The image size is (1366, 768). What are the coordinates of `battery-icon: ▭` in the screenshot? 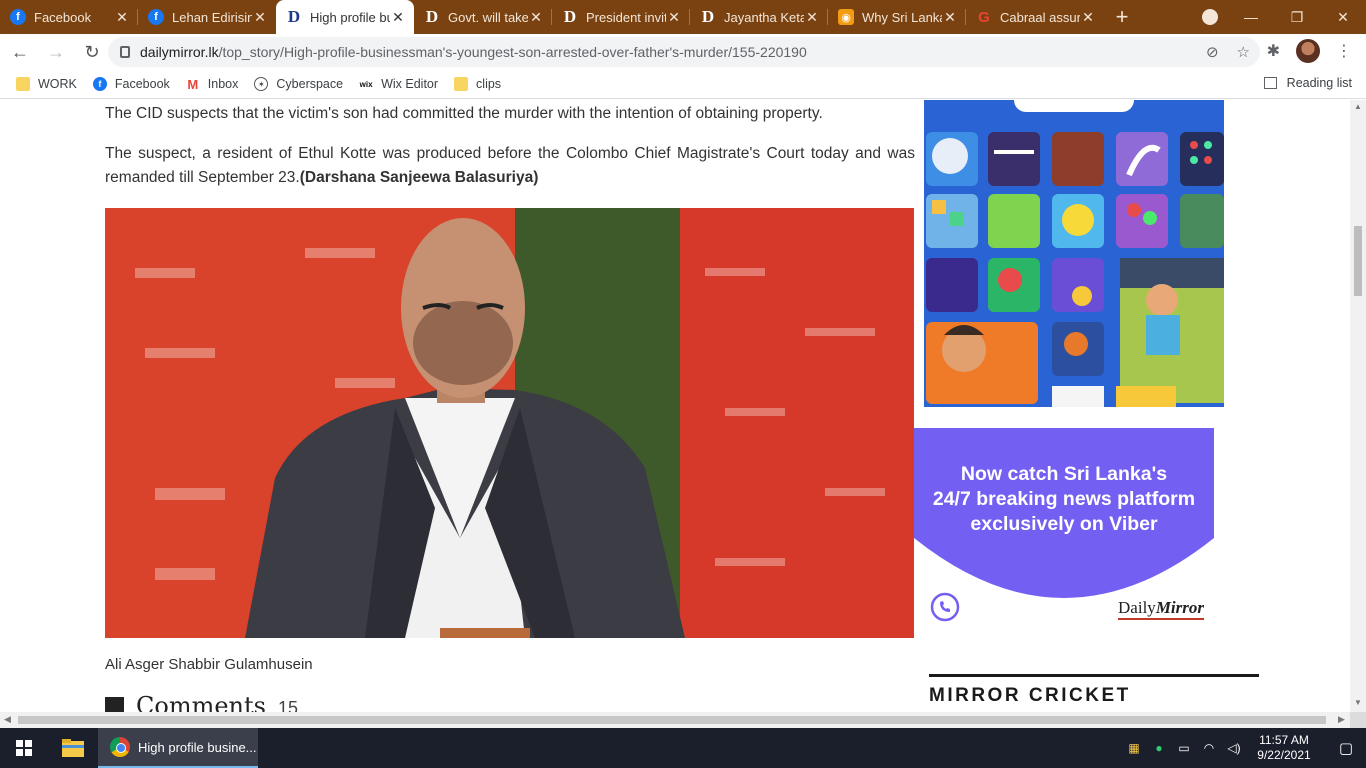 It's located at (1184, 748).